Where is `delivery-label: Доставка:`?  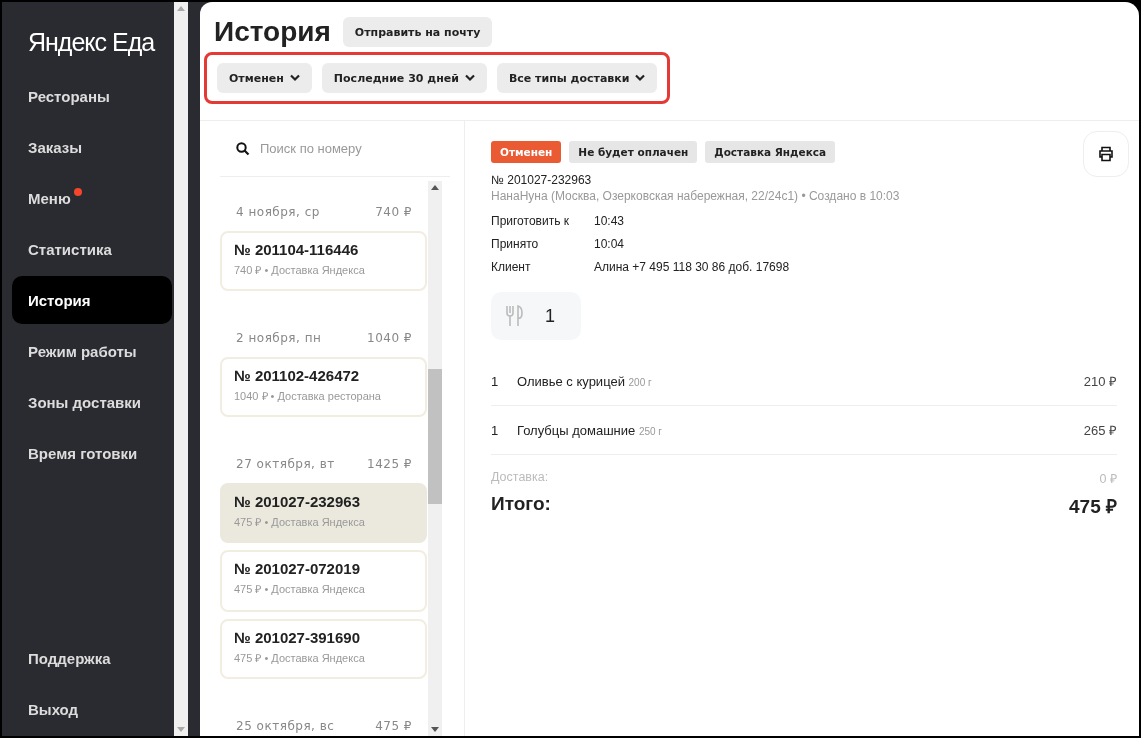
delivery-label: Доставка: is located at coordinates (520, 478).